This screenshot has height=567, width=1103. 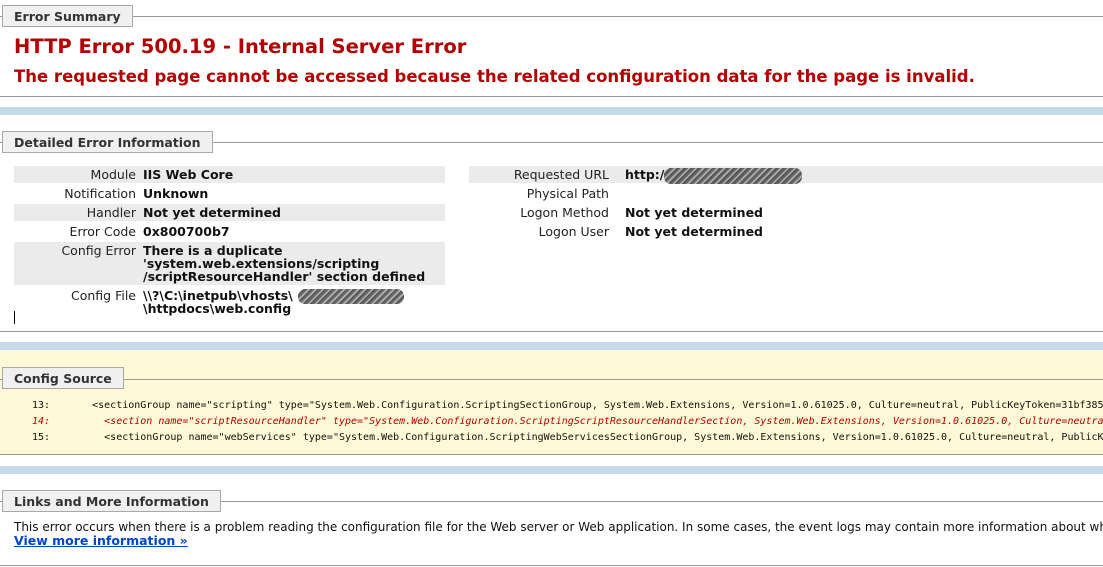 I want to click on detail-value-line: \httpdocs\web.config, so click(x=217, y=308).